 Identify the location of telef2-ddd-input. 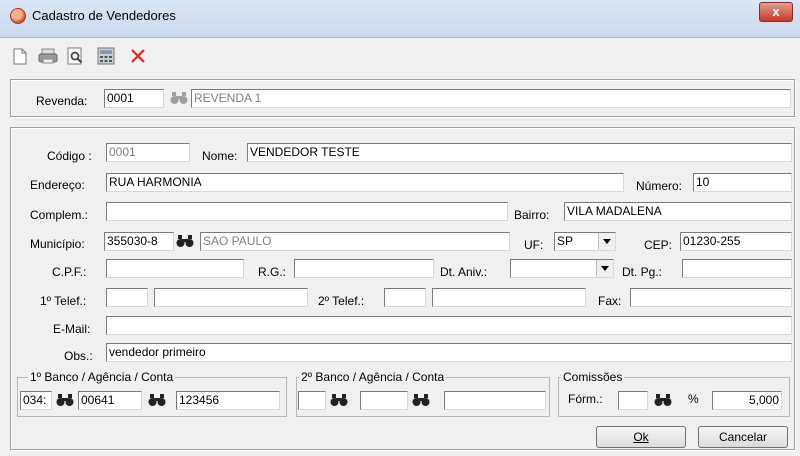
(405, 297).